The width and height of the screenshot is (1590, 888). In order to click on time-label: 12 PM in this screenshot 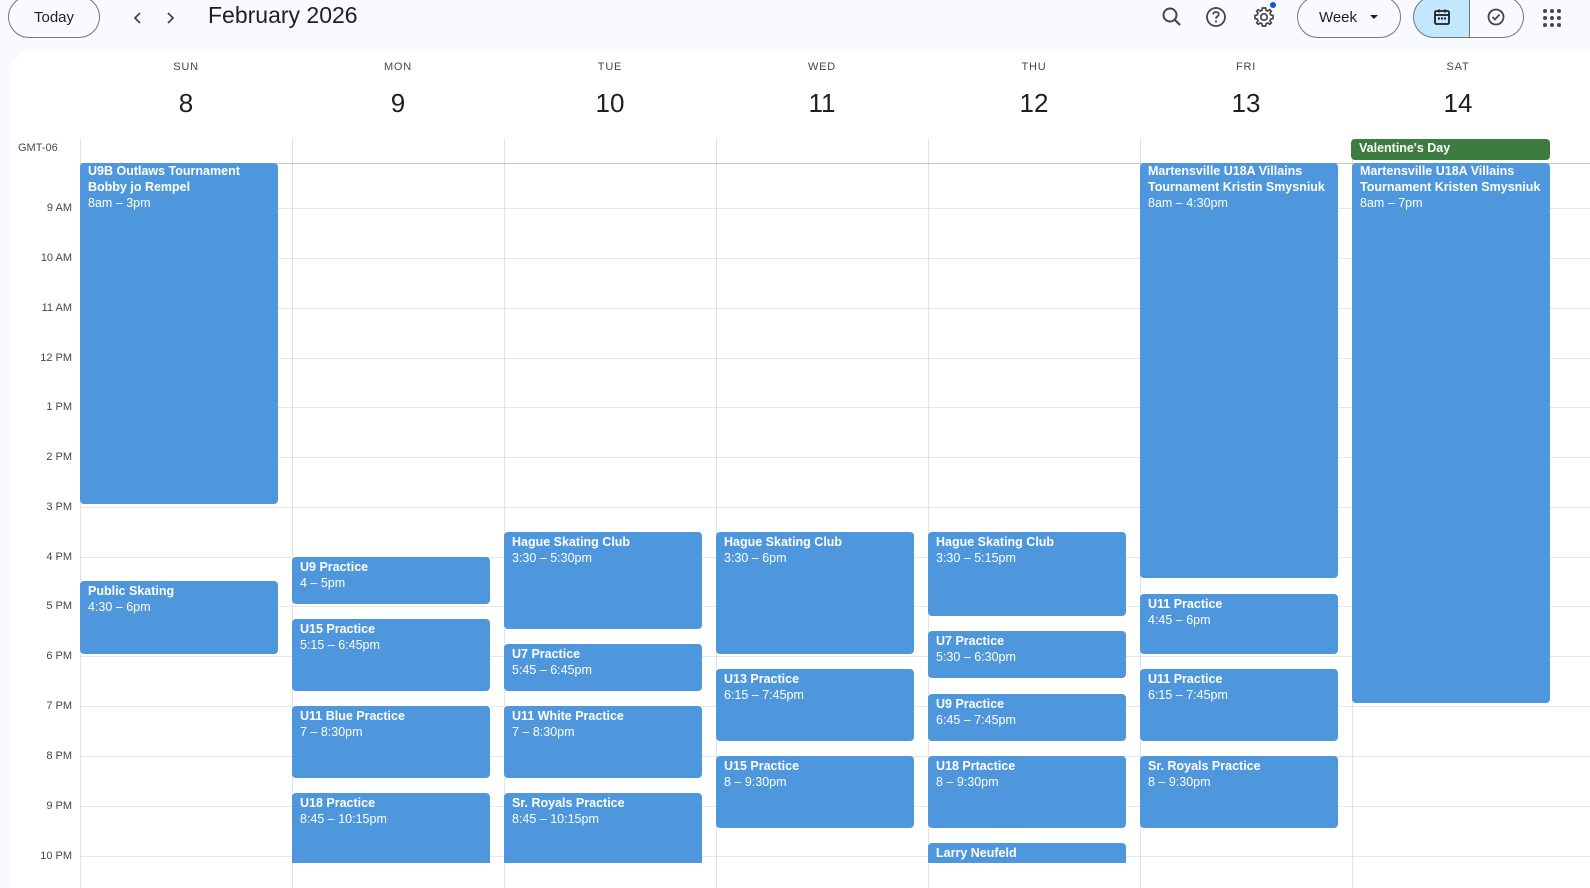, I will do `click(56, 358)`.